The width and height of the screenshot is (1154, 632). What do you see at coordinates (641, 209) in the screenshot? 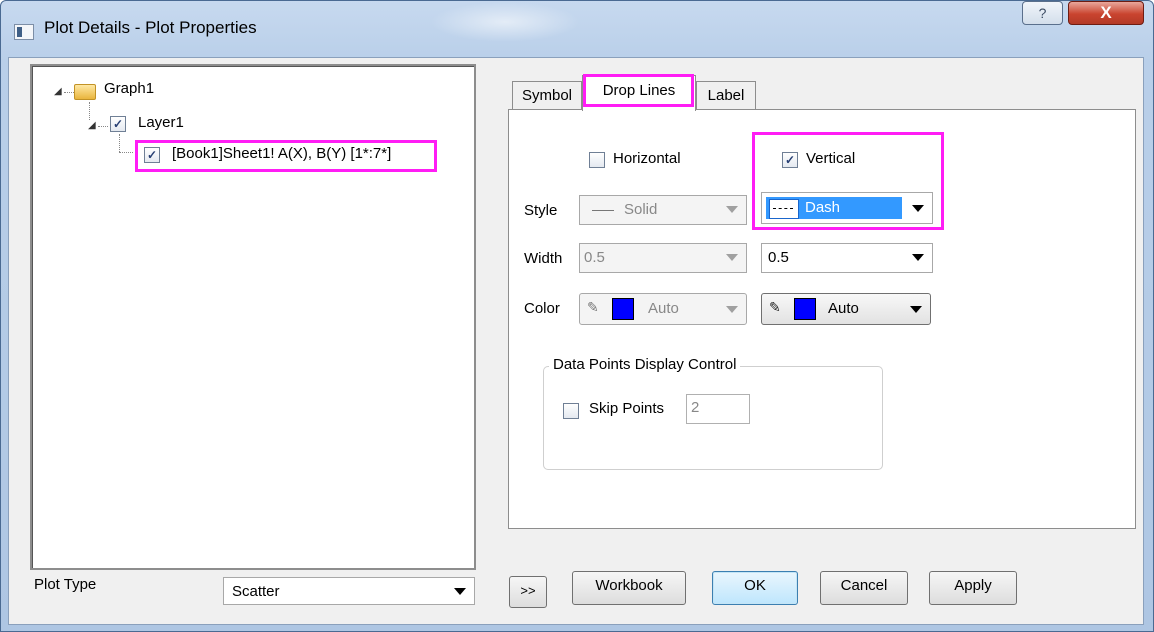
I see `horizontal-style-value: Solid` at bounding box center [641, 209].